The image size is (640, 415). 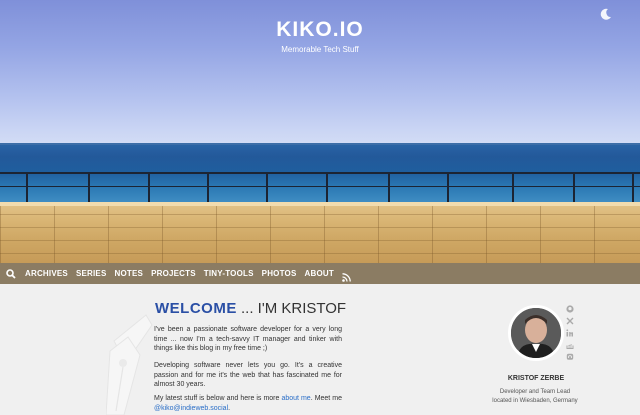 I want to click on railing-top, so click(x=320, y=173).